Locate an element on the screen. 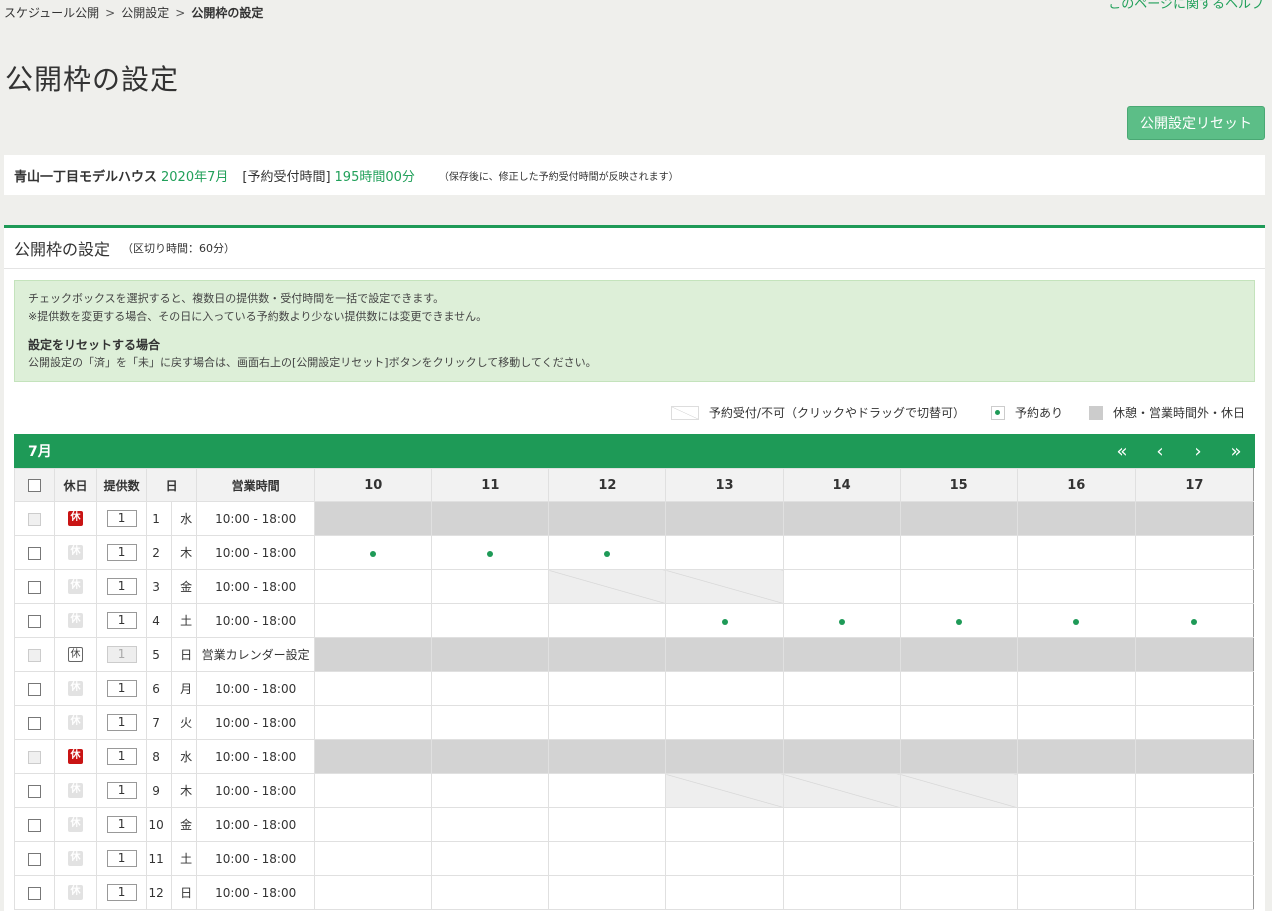 This screenshot has width=1272, height=911. breadcrumb-publish-settings: 公開設定 is located at coordinates (145, 12).